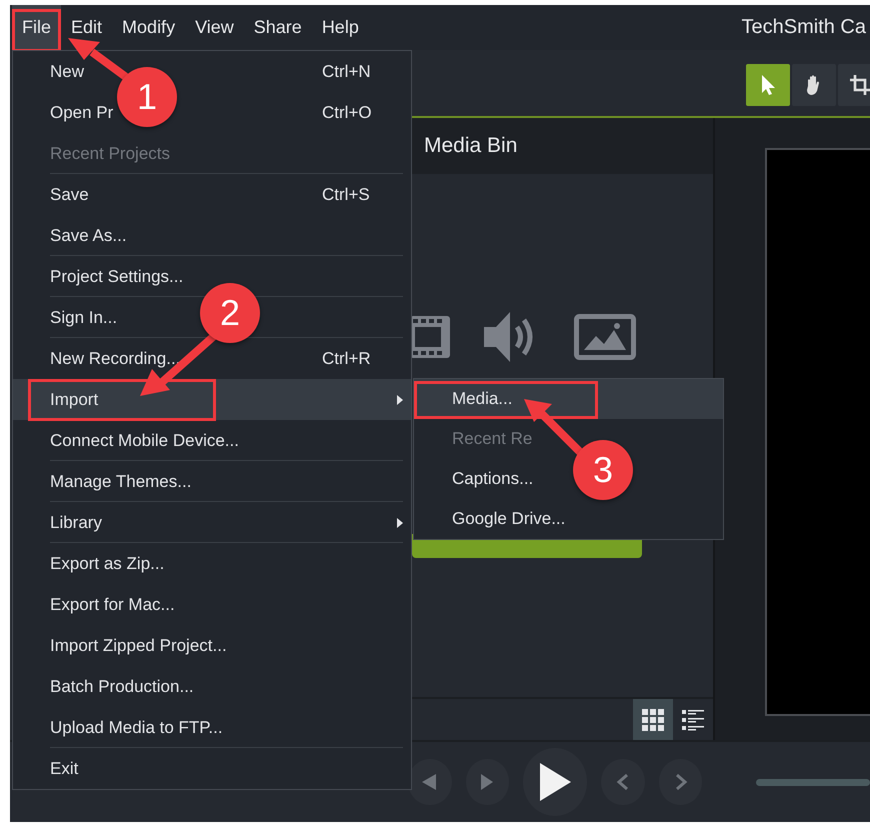 This screenshot has height=828, width=870. Describe the element at coordinates (693, 720) in the screenshot. I see `list-icon` at that location.